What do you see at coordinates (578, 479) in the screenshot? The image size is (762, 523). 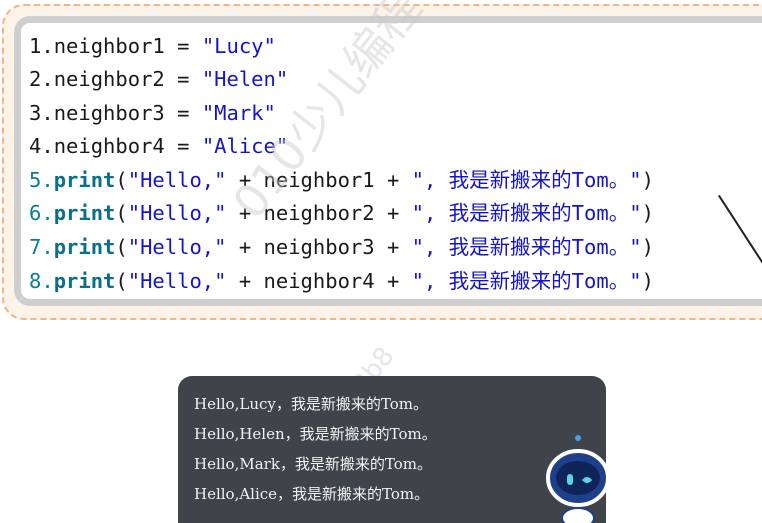 I see `robot-mascot-icon` at bounding box center [578, 479].